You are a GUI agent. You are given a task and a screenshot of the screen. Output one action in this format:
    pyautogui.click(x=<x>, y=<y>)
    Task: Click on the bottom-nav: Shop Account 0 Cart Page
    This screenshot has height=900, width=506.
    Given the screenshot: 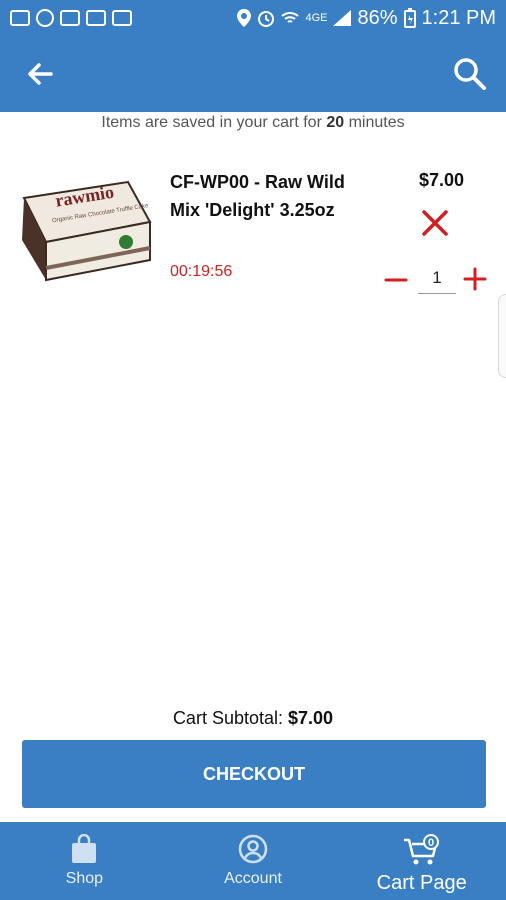 What is the action you would take?
    pyautogui.click(x=253, y=861)
    